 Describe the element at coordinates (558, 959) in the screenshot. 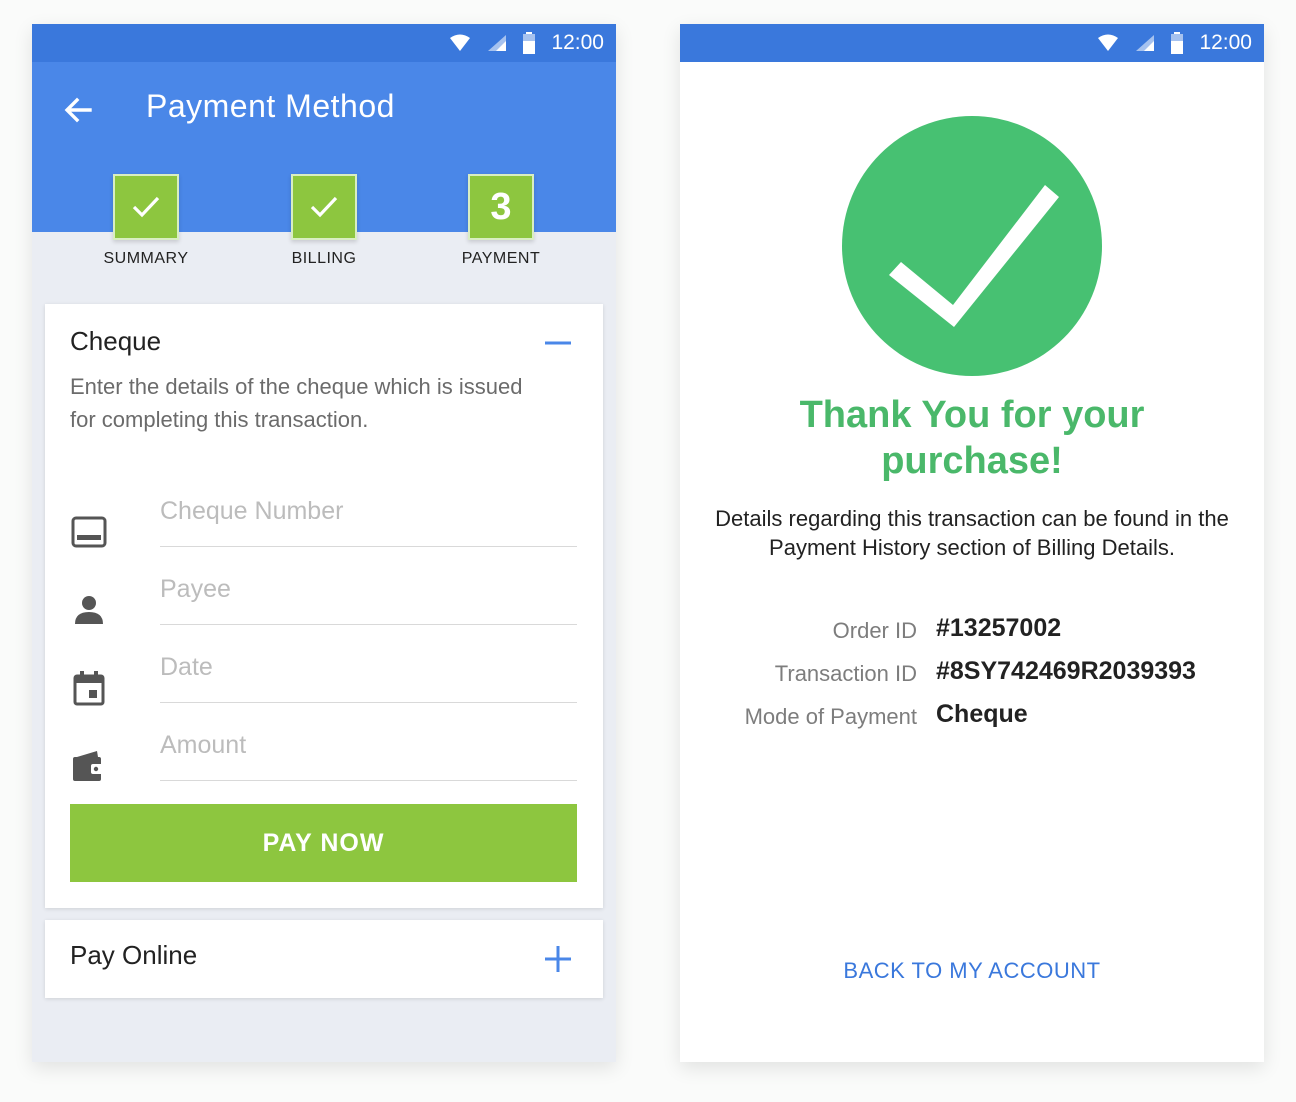

I see `plus-icon` at that location.